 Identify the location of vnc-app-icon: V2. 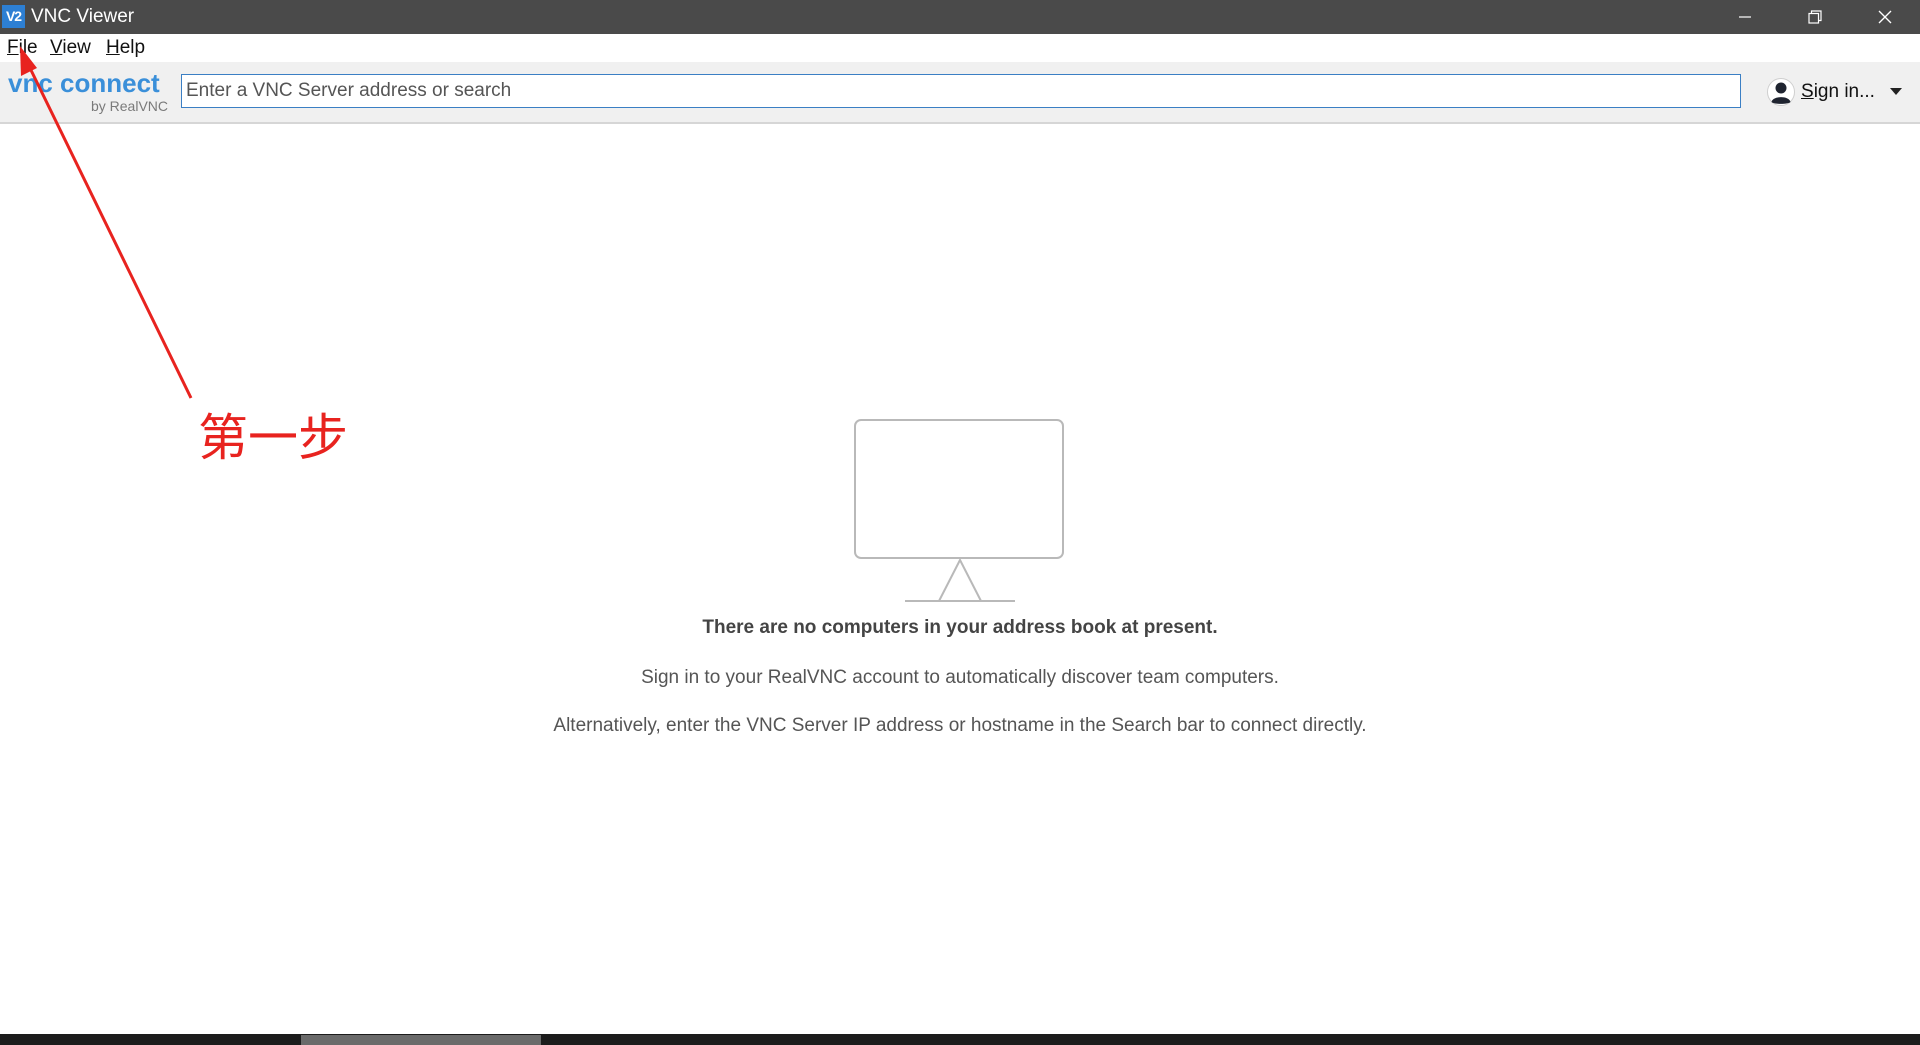
(13, 16).